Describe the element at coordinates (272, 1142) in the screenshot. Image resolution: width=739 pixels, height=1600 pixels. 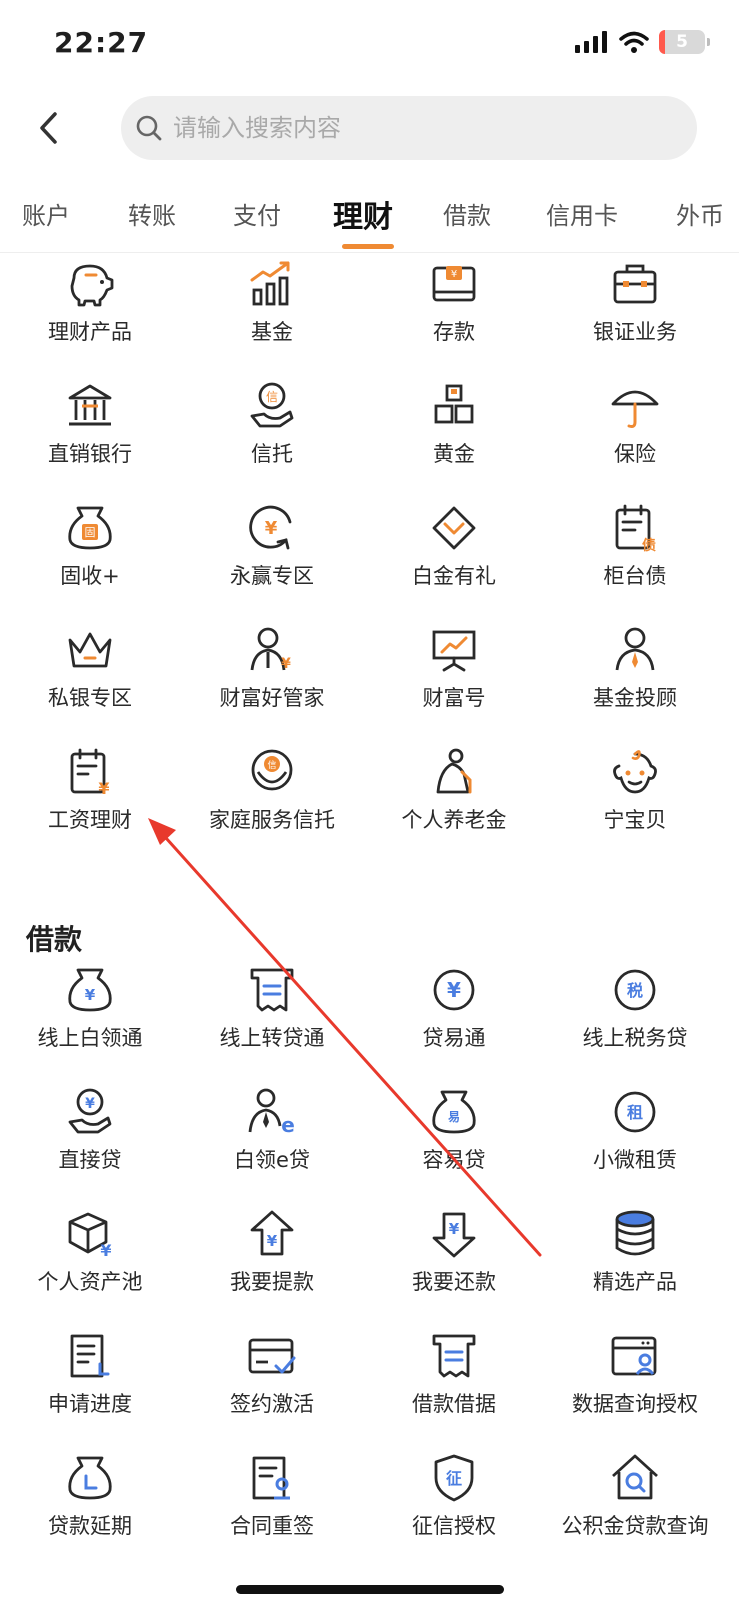
I see `grid-item-white-collar-eloan: e 白领e贷` at that location.